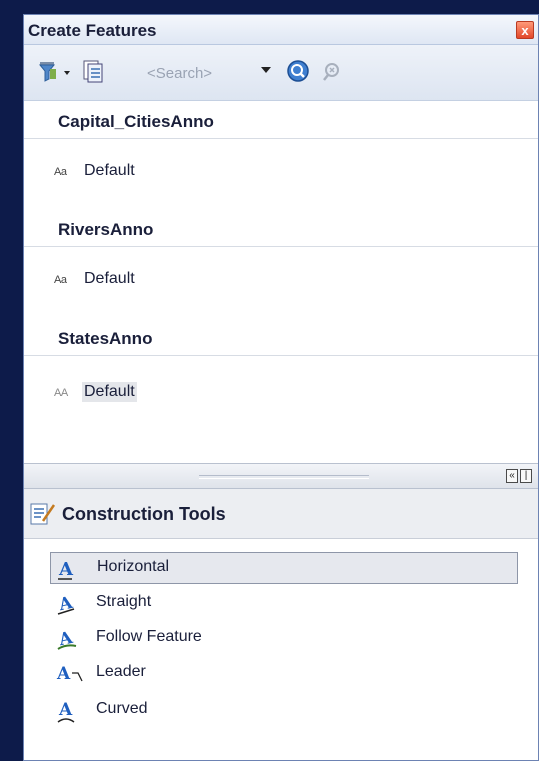  I want to click on leader-annotation-icon: A, so click(73, 675).